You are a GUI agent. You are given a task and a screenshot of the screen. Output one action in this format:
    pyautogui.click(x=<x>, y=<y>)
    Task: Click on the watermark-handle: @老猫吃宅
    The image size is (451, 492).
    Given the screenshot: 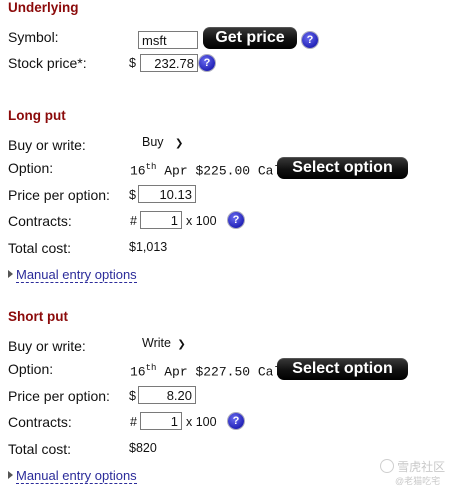 What is the action you would take?
    pyautogui.click(x=418, y=481)
    